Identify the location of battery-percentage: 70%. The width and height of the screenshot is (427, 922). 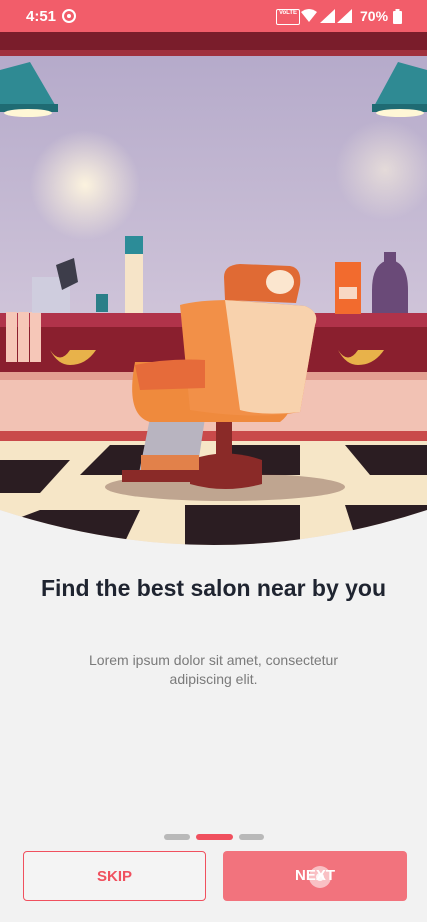
(374, 16).